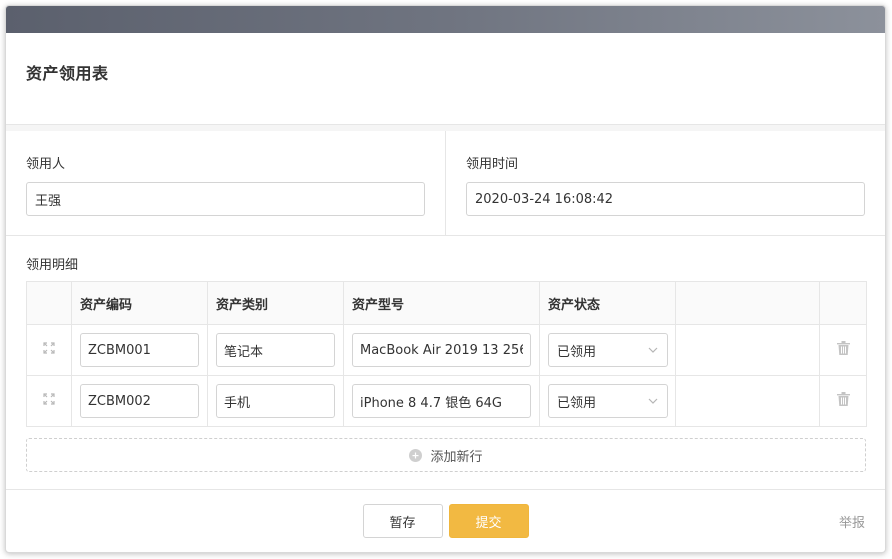 This screenshot has width=892, height=559. Describe the element at coordinates (275, 303) in the screenshot. I see `column-header-category: 资产类别` at that location.